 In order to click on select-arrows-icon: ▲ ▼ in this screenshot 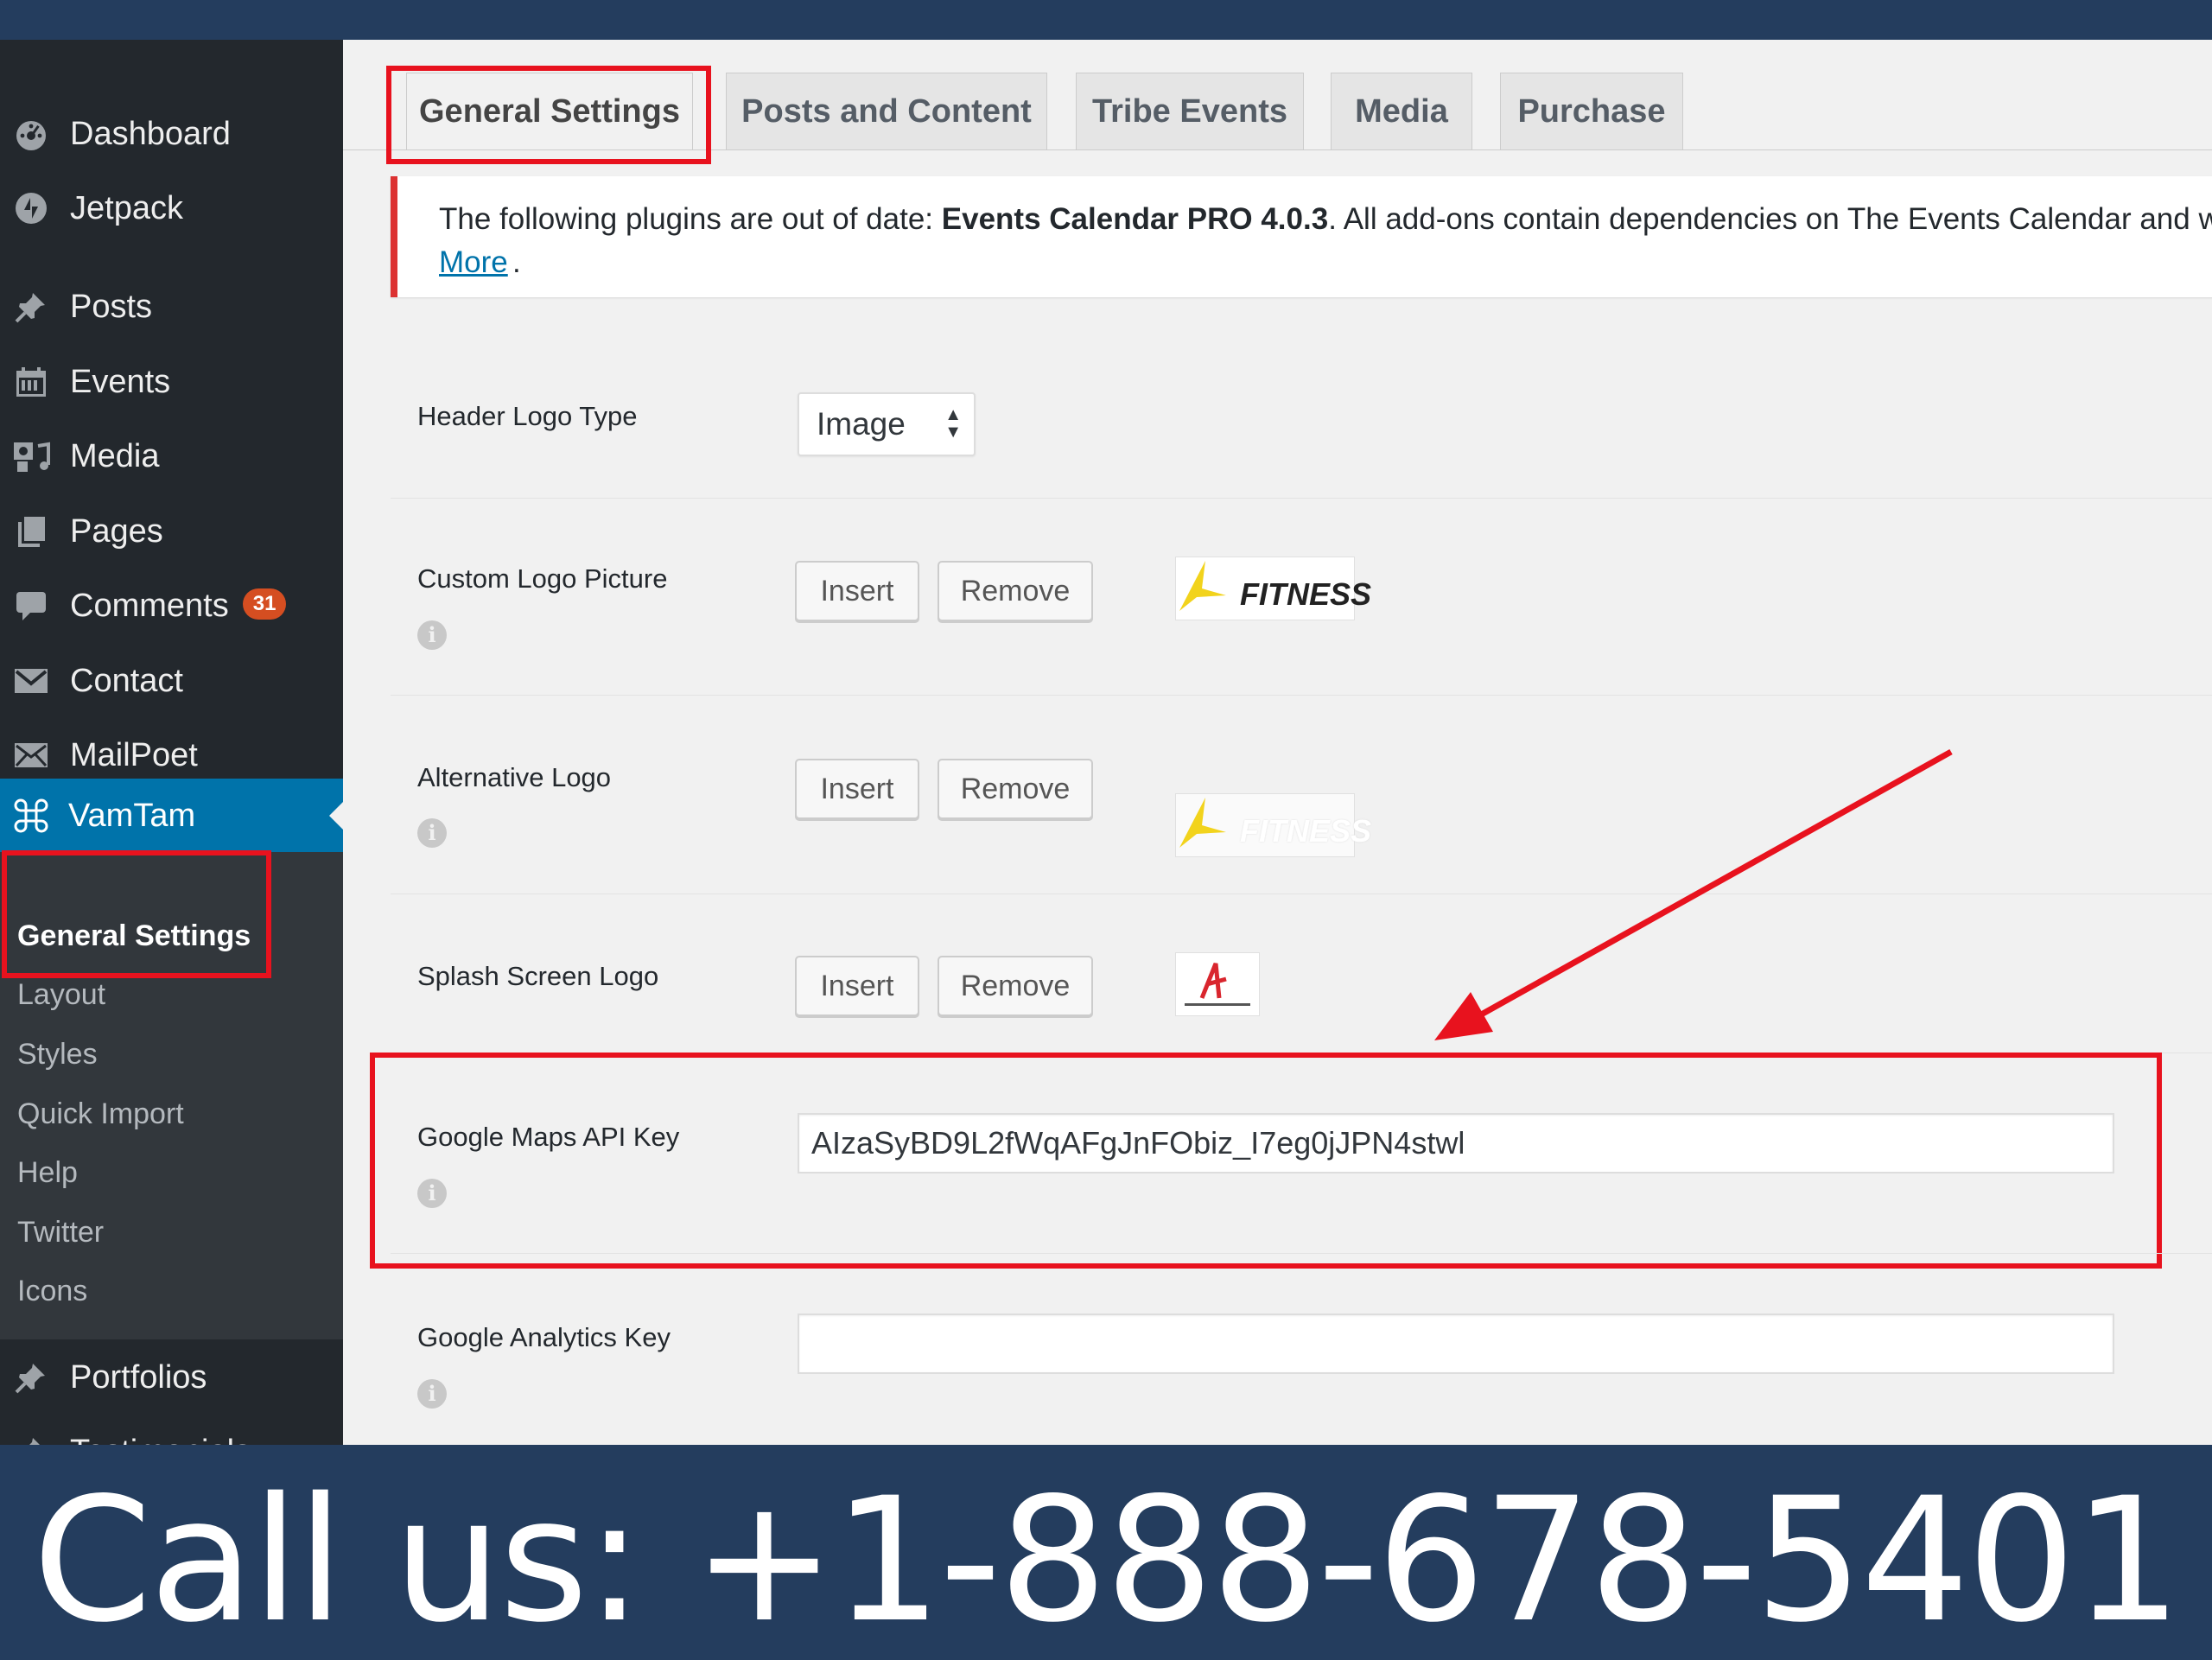, I will do `click(953, 423)`.